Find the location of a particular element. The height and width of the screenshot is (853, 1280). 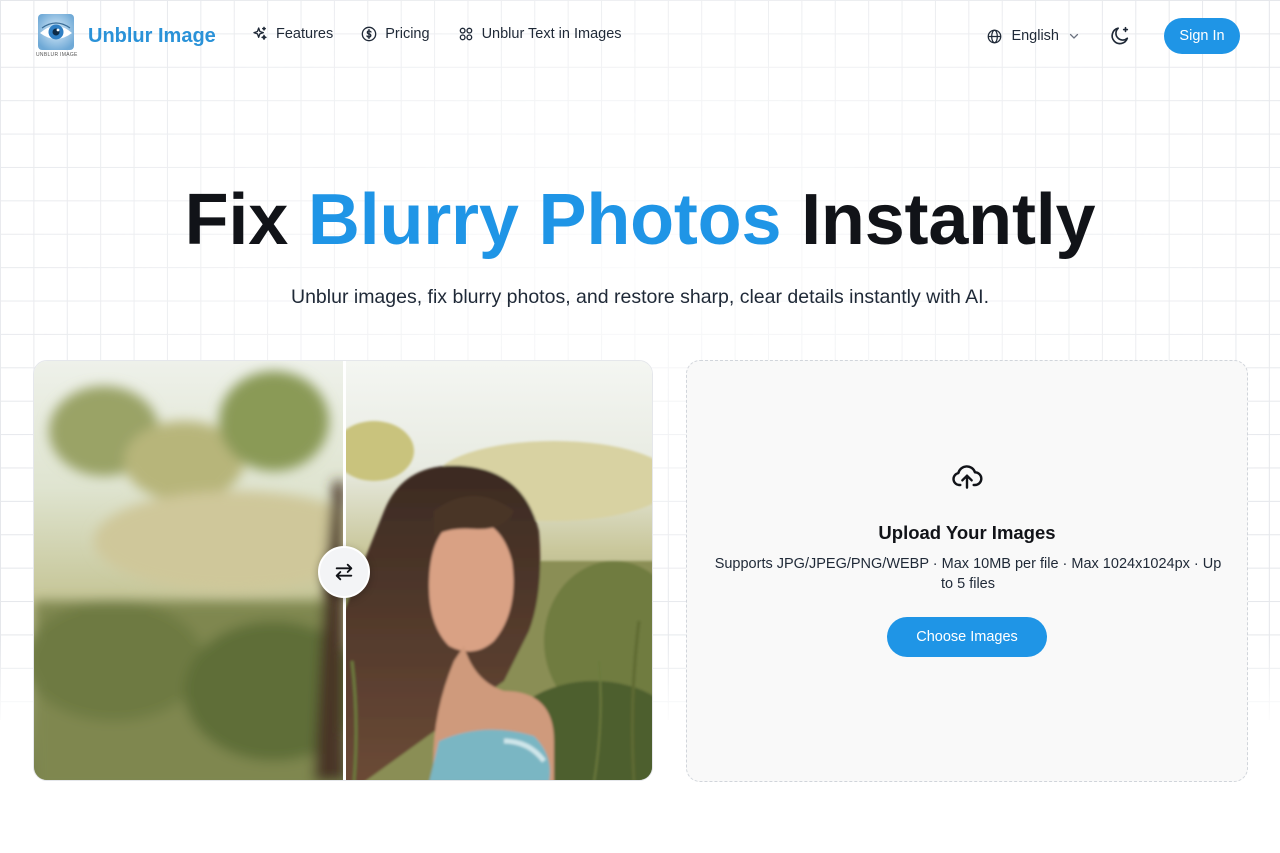

slider-handle is located at coordinates (344, 572).